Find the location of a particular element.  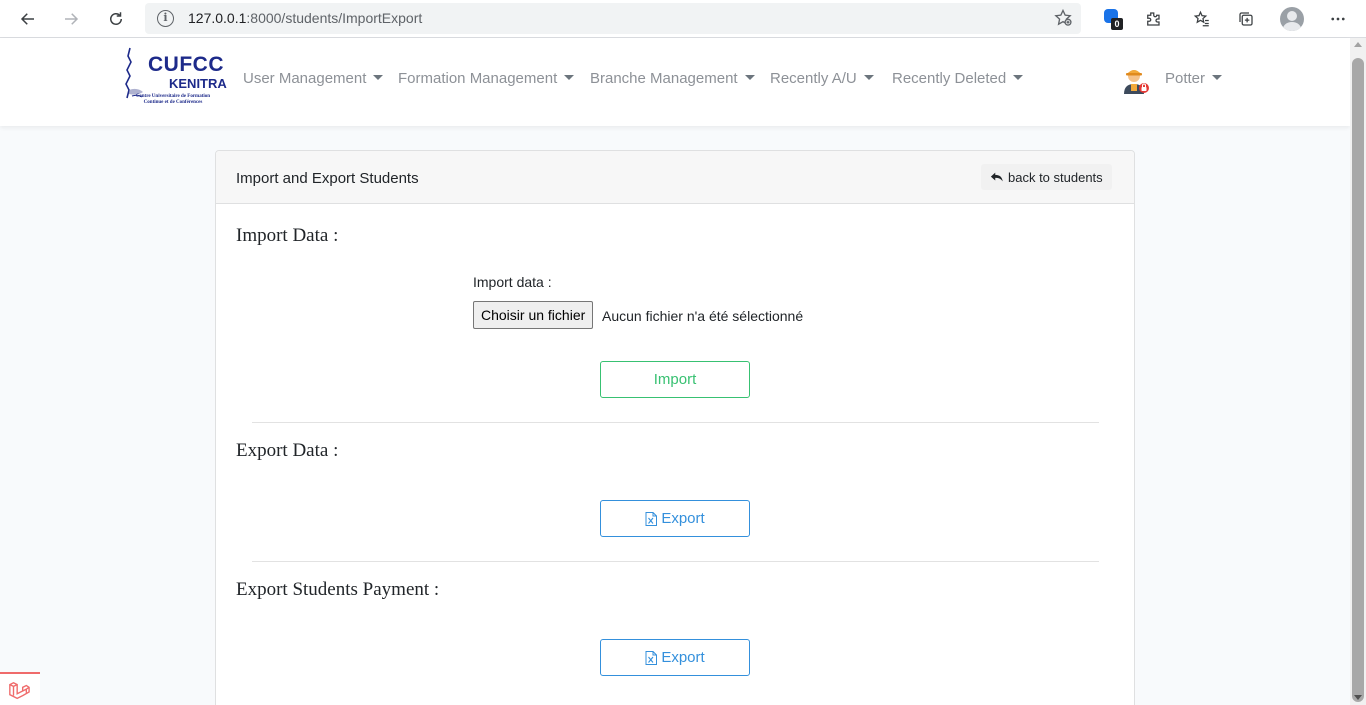

back-to-students-button: back to students is located at coordinates (1046, 177).